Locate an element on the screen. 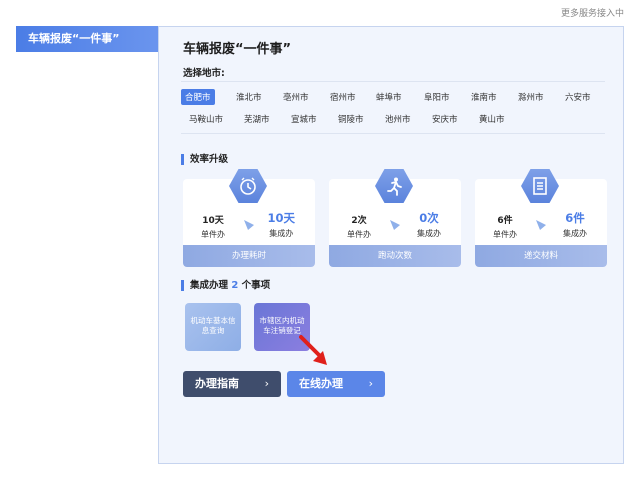 The image size is (640, 478). city-option: 滁州市 is located at coordinates (531, 97).